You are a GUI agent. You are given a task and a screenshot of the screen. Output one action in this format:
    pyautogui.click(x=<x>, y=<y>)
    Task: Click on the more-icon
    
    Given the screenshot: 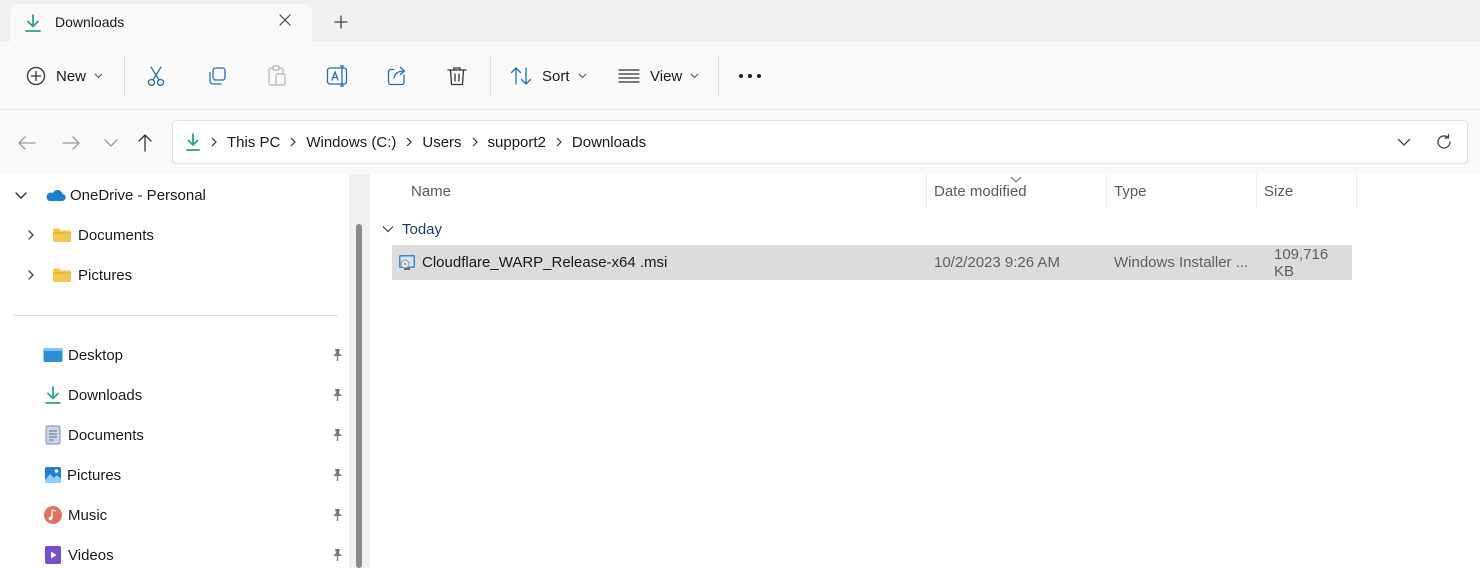 What is the action you would take?
    pyautogui.click(x=750, y=76)
    